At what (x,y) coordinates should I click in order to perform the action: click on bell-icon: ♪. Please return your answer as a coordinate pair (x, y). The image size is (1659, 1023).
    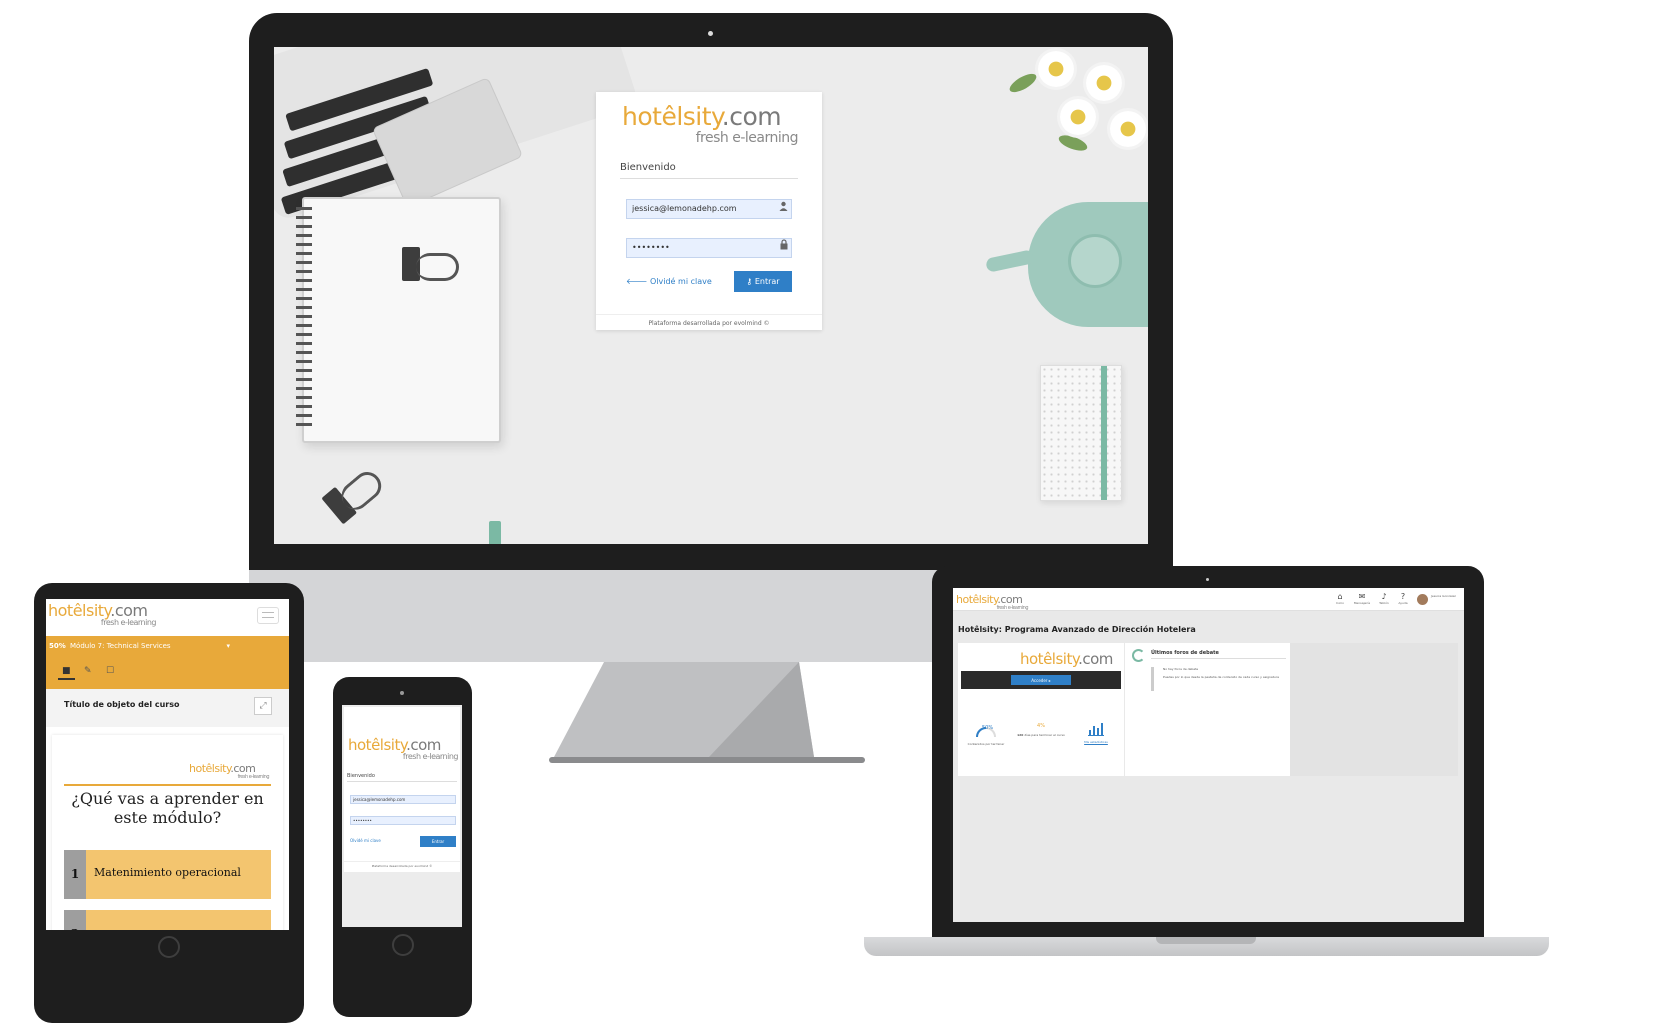
    Looking at the image, I should click on (1384, 596).